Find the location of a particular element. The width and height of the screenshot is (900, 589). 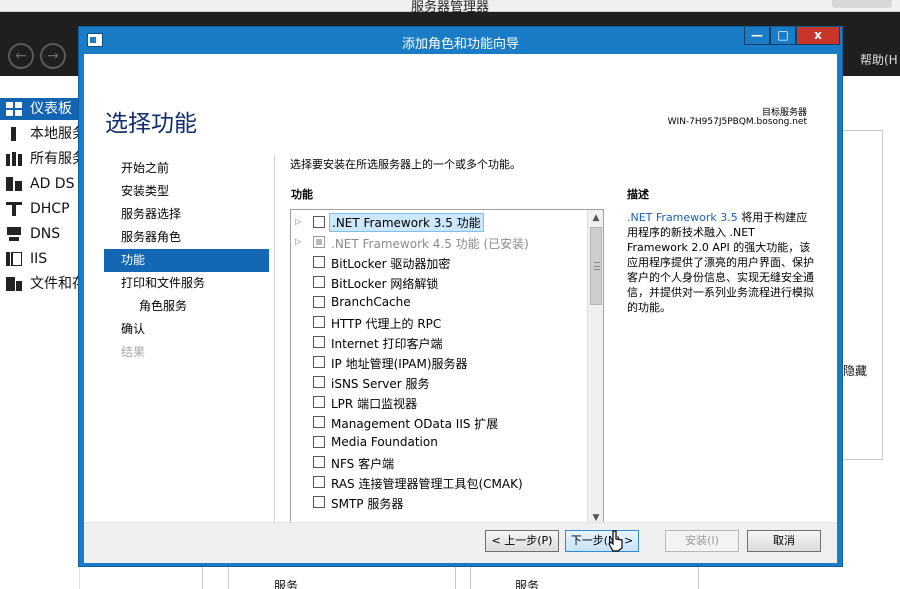

feature-label: BitLocker 驱动器加密 is located at coordinates (390, 263).